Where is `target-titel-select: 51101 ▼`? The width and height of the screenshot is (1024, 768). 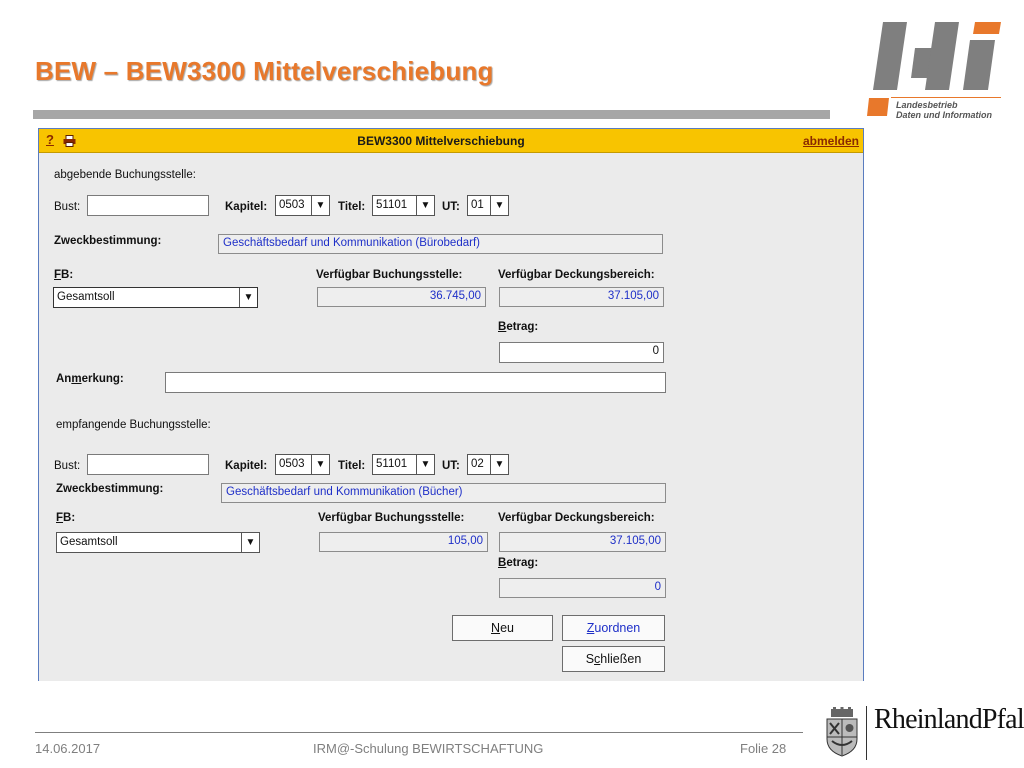 target-titel-select: 51101 ▼ is located at coordinates (403, 464).